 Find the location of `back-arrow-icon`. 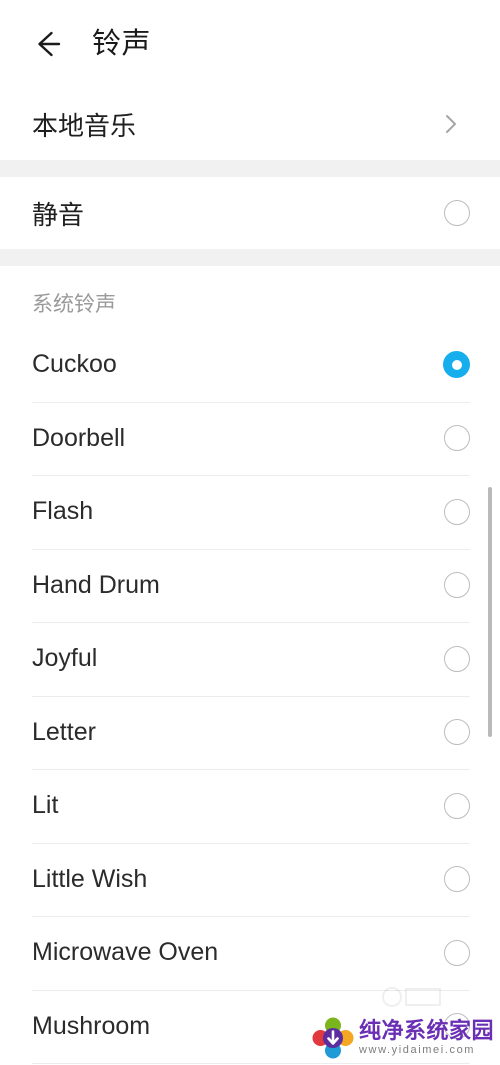

back-arrow-icon is located at coordinates (47, 44).